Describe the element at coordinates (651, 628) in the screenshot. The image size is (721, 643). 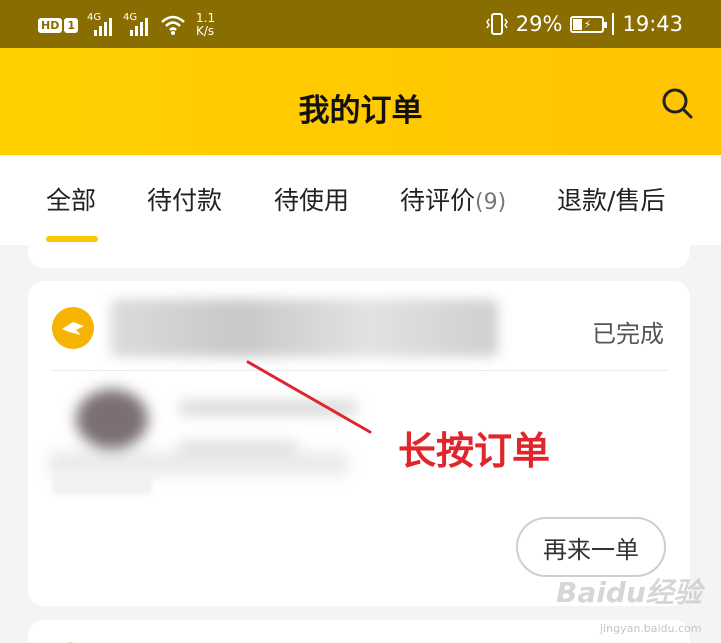
I see `watermark-url: jingyan.baidu.com` at that location.